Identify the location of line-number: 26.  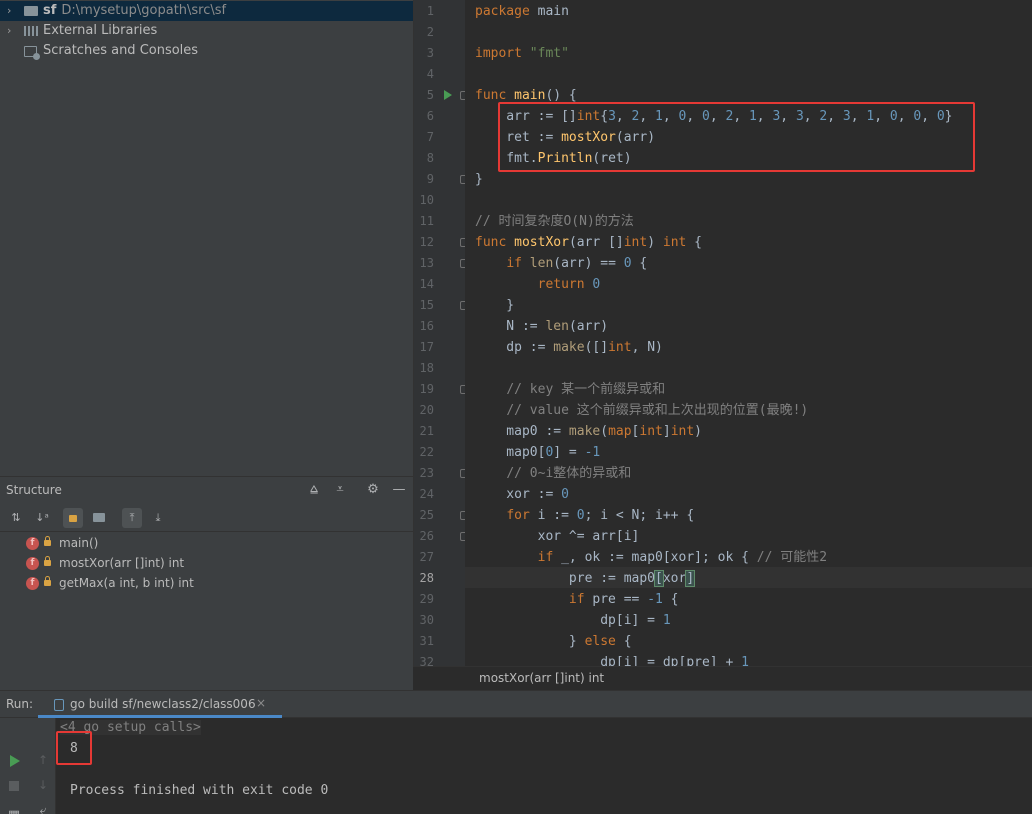
(426, 536).